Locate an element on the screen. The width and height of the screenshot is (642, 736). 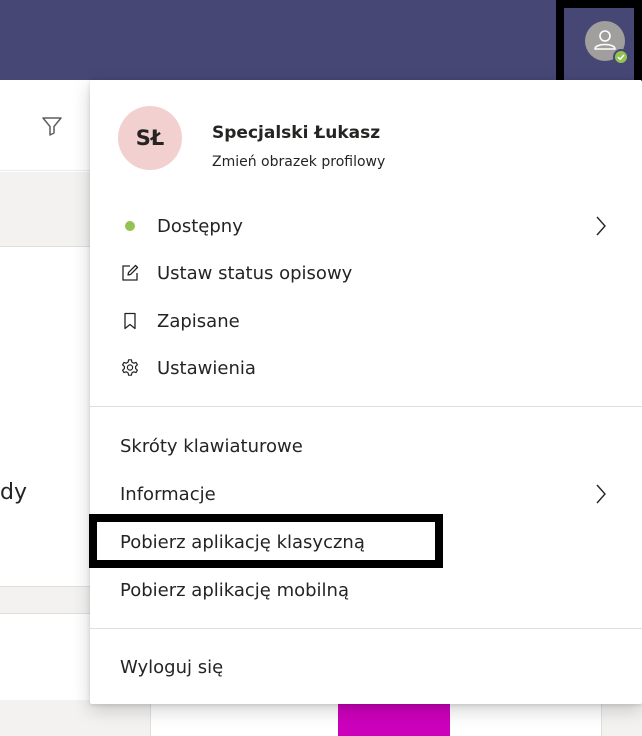
profile-avatar: SŁ is located at coordinates (150, 138).